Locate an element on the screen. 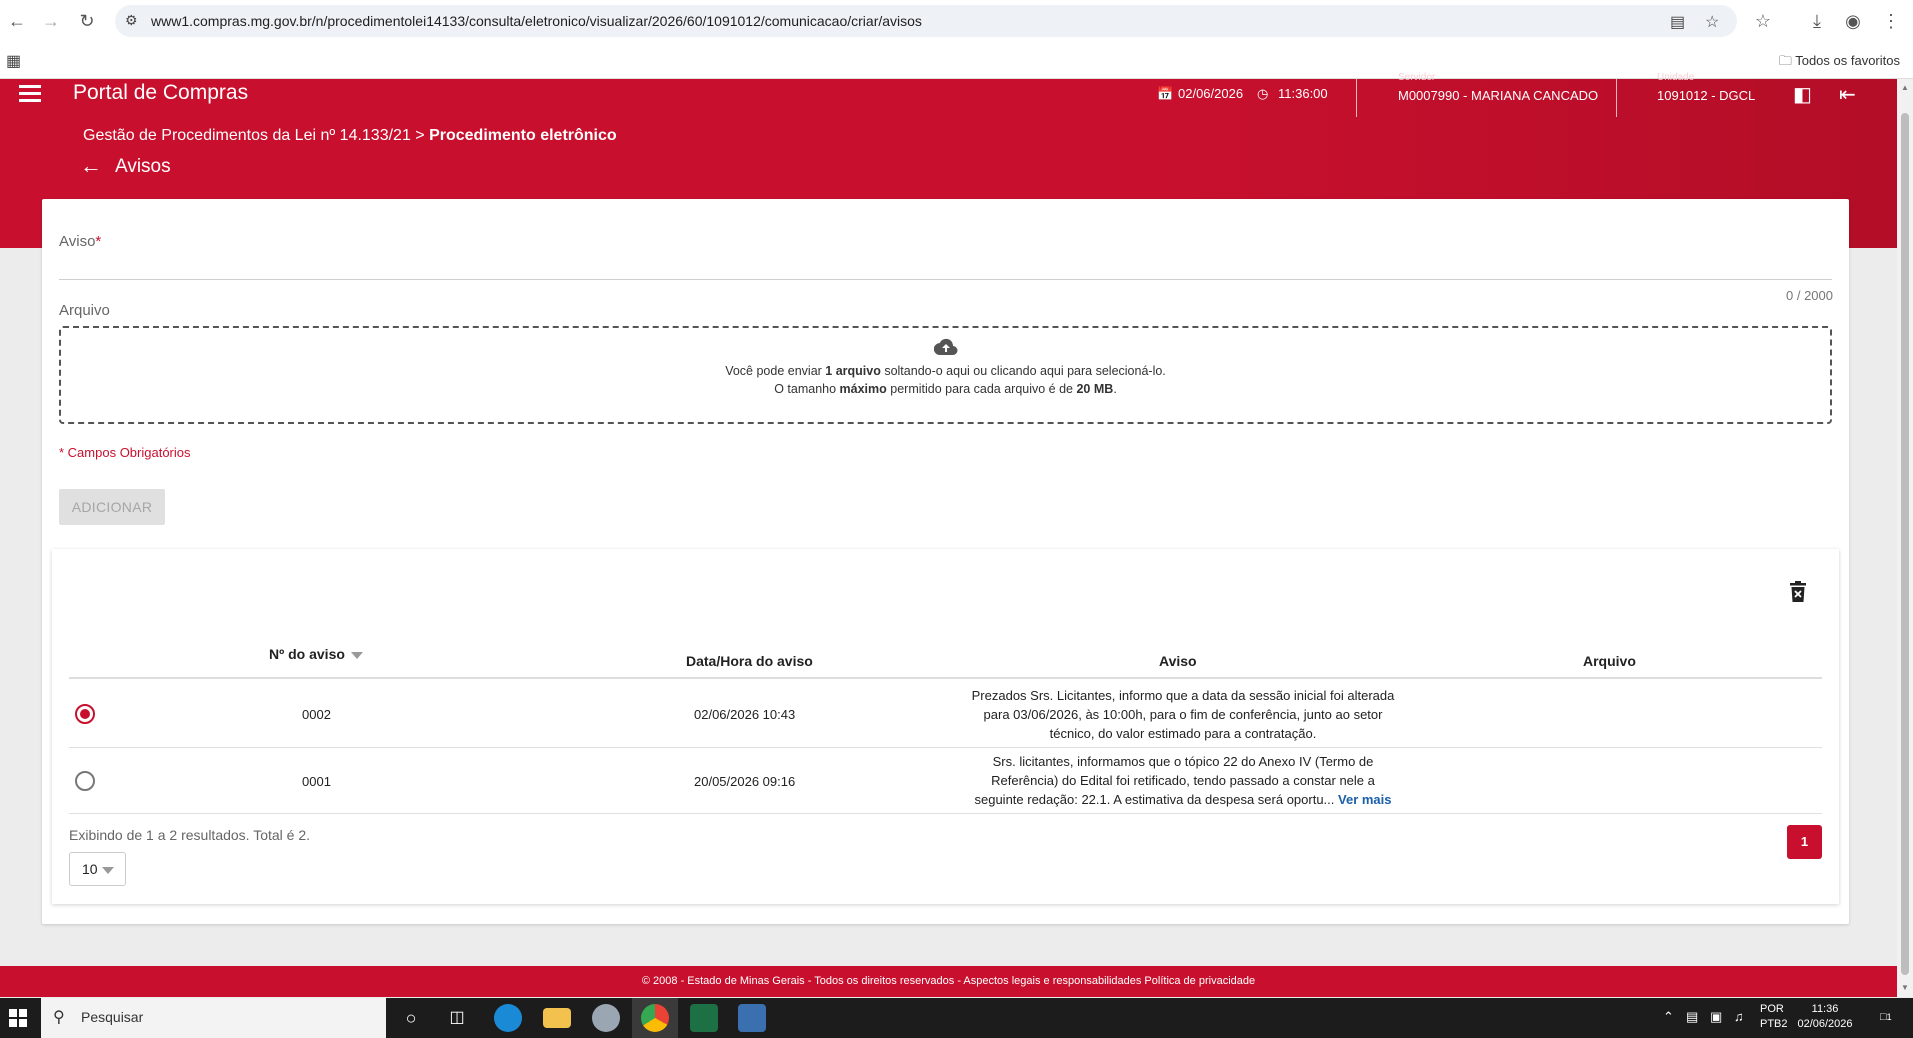 The image size is (1913, 1038). arquivo-label: Arquivo is located at coordinates (84, 310).